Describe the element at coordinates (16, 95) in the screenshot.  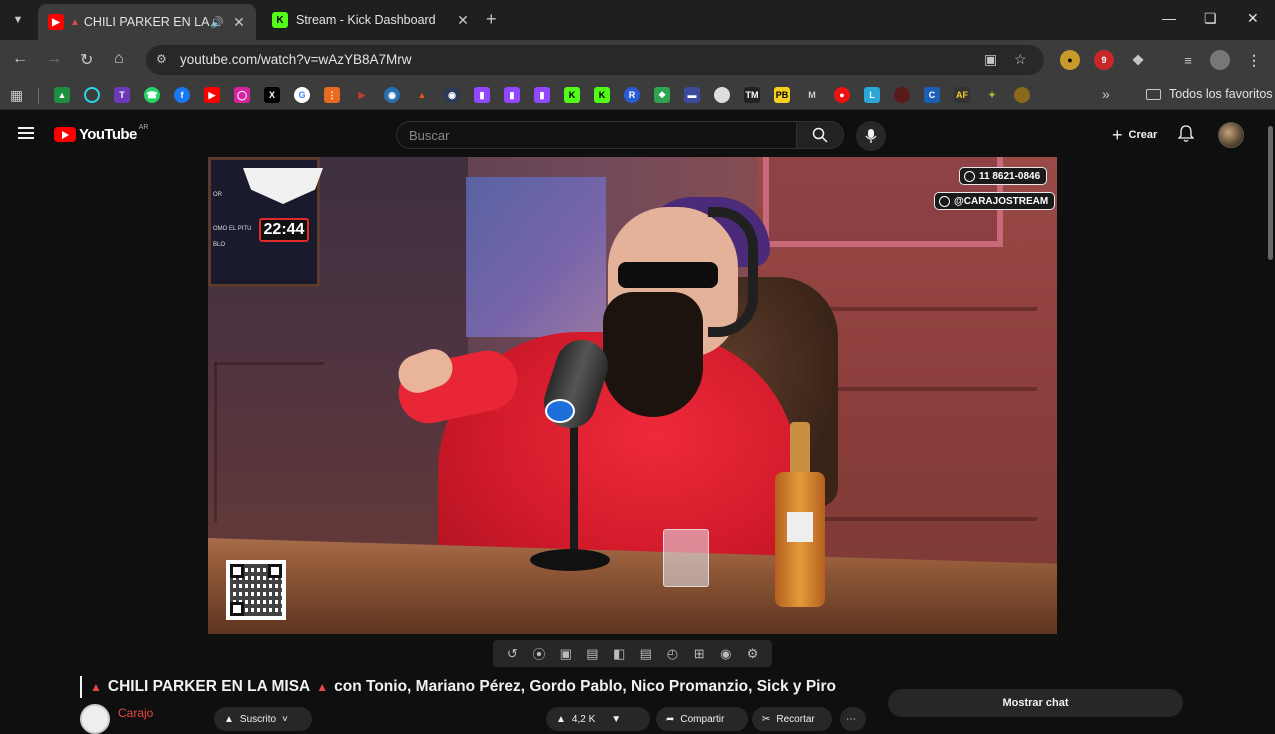
I see `apps-grid-icon: ▦` at that location.